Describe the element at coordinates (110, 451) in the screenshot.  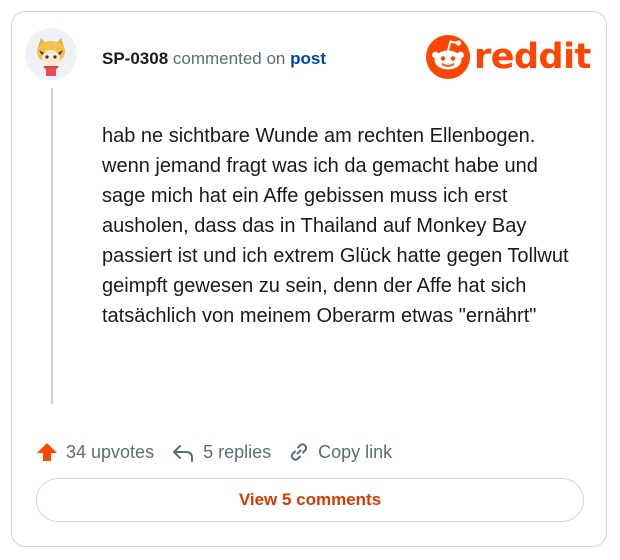
I see `upvote-count: 34 upvotes` at that location.